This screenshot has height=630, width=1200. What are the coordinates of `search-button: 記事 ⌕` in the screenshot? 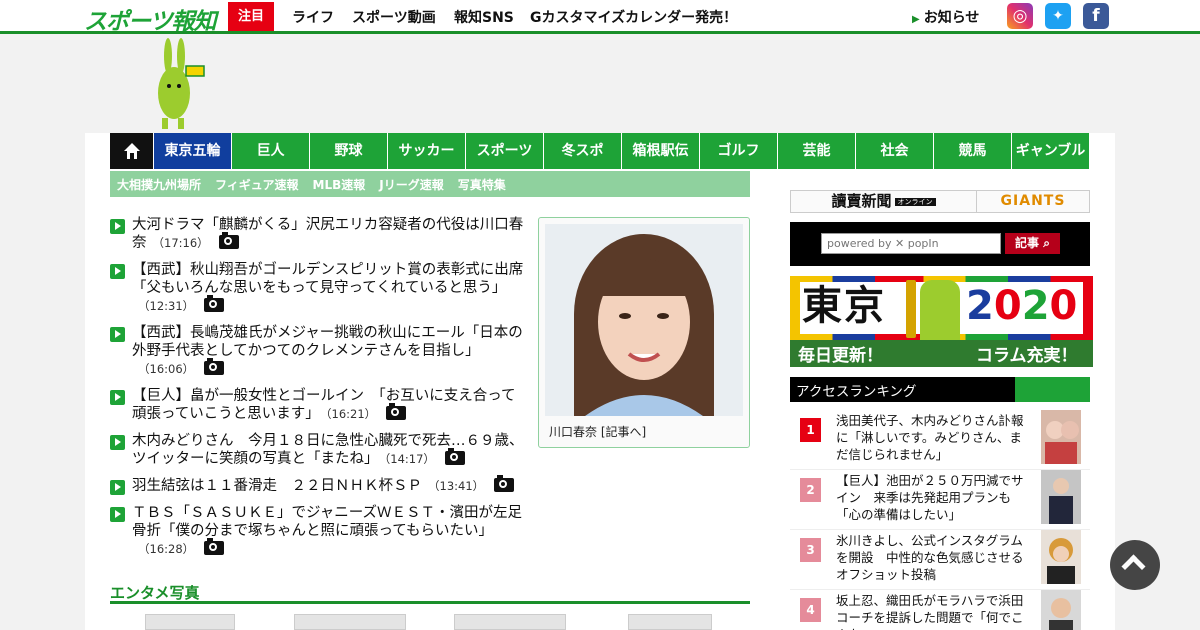 It's located at (1032, 243).